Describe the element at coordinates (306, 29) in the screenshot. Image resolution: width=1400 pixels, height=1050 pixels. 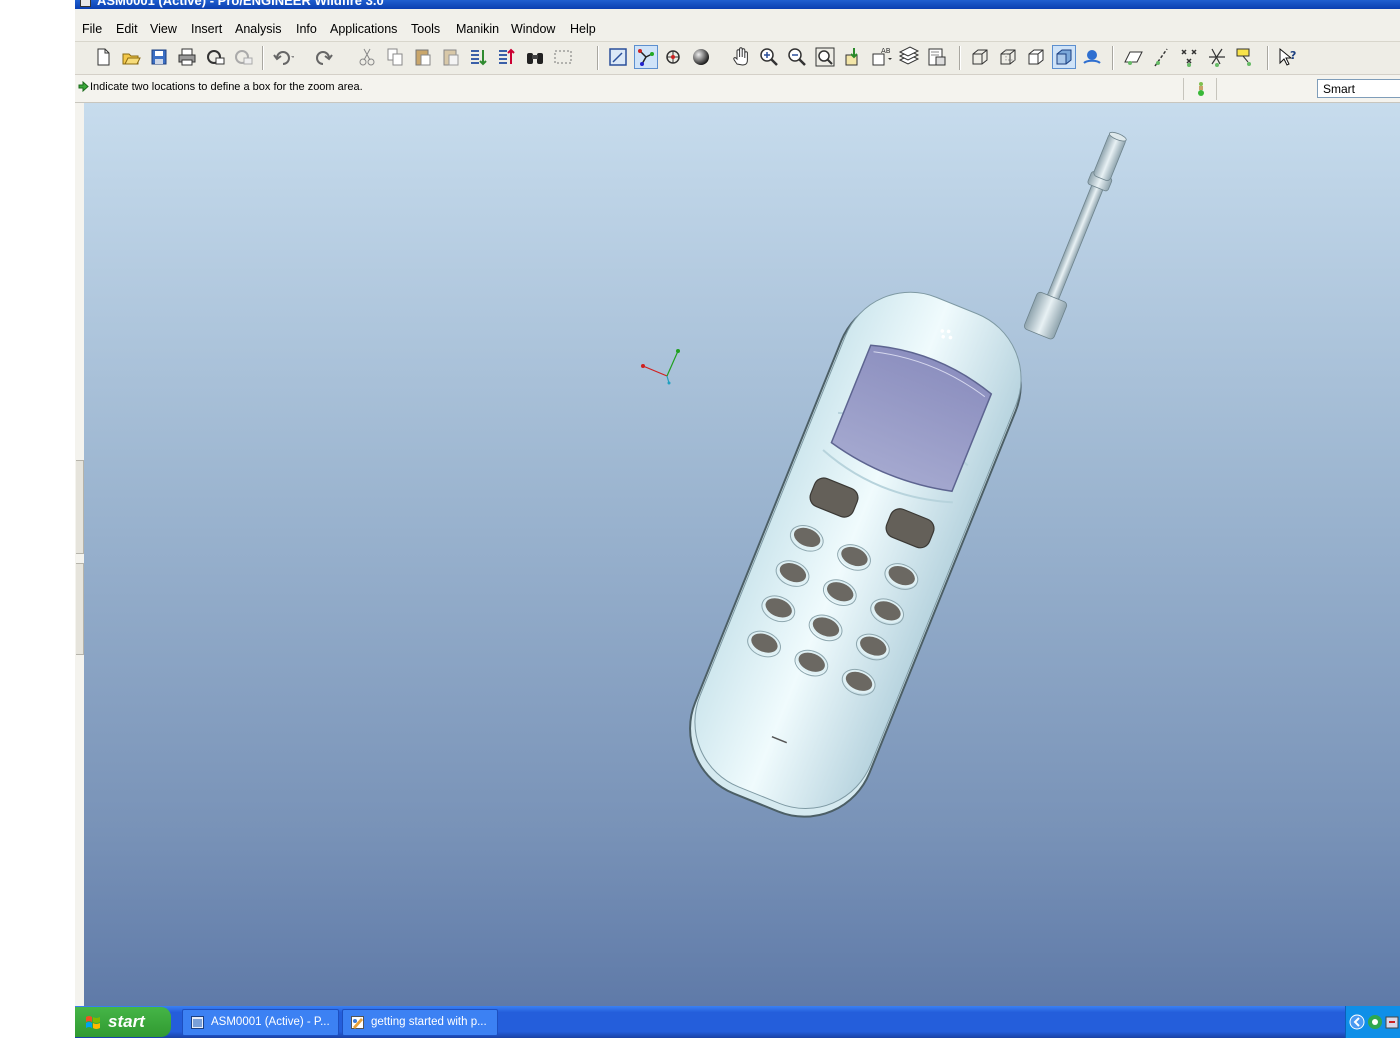
I see `menu-info: Info` at that location.